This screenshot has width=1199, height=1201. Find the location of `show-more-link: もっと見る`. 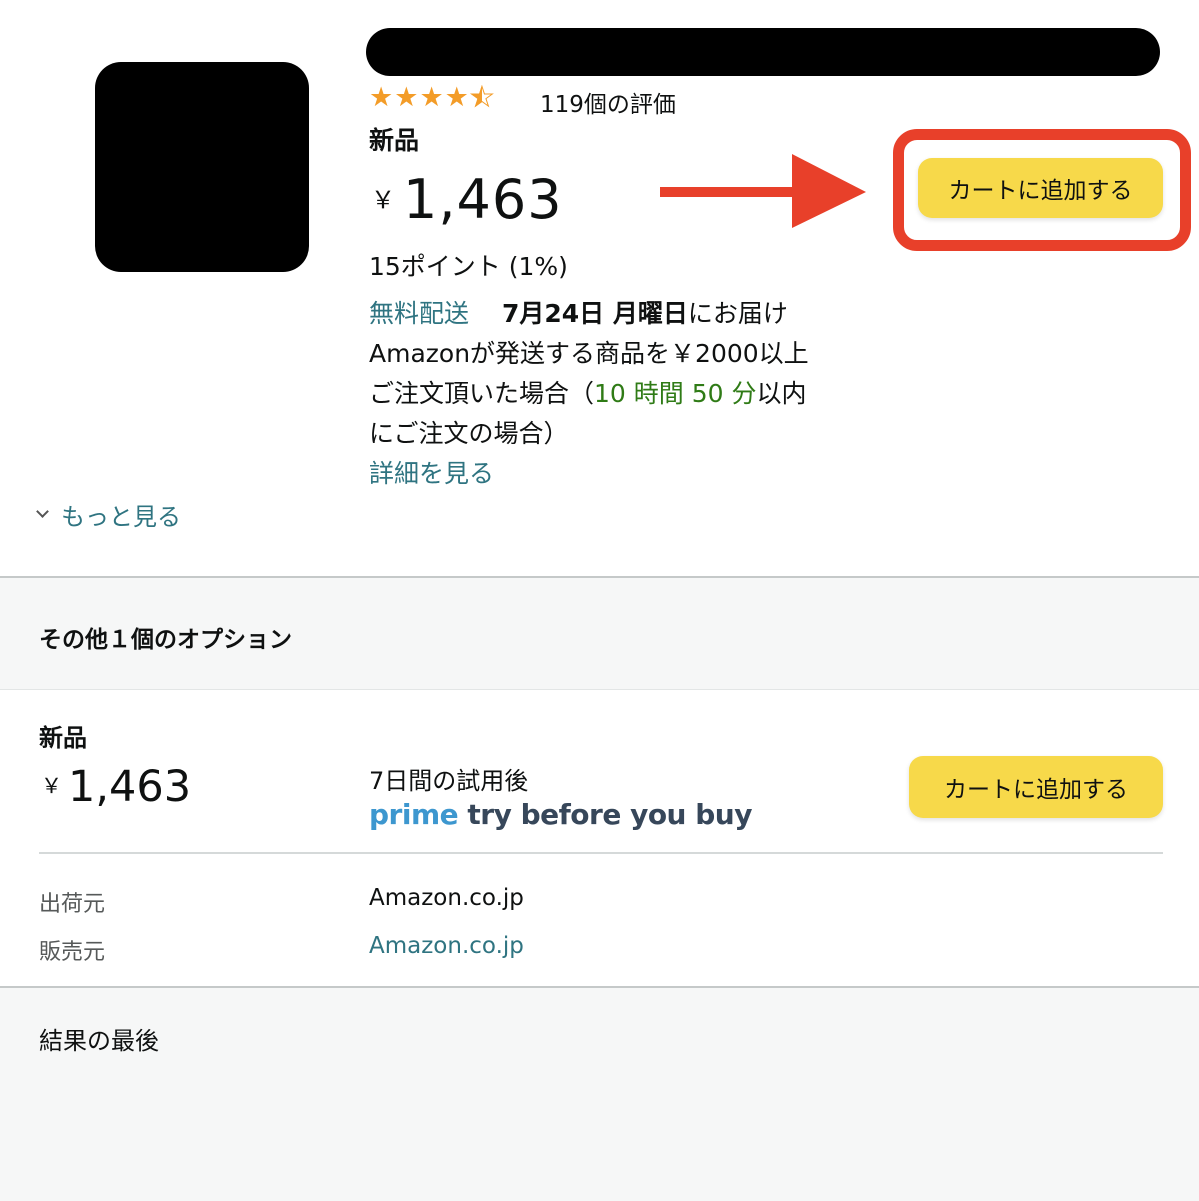

show-more-link: もっと見る is located at coordinates (108, 514).